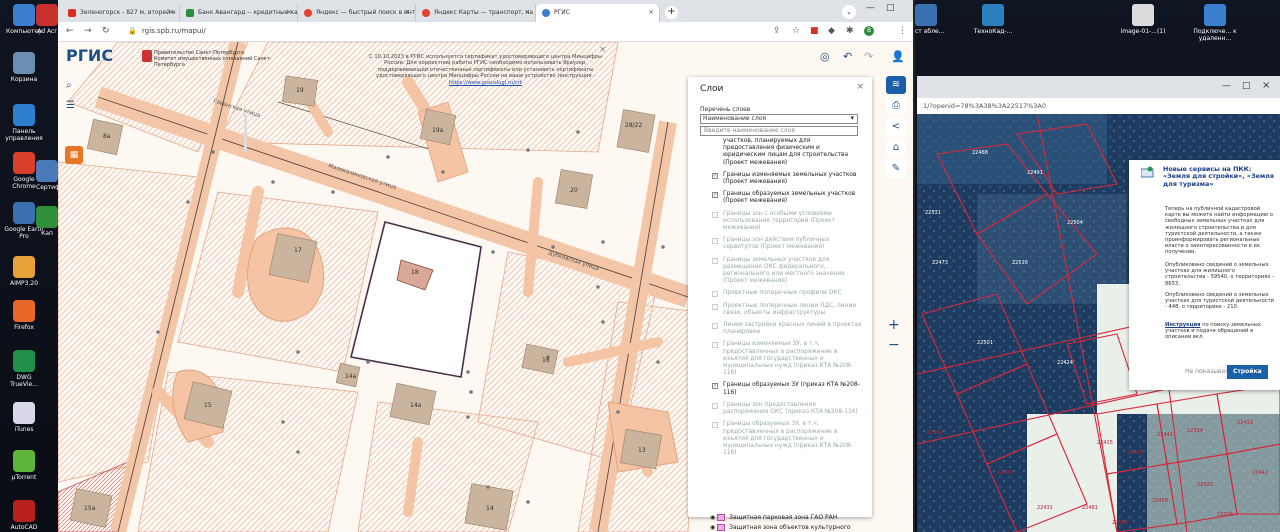  Describe the element at coordinates (671, 12) in the screenshot. I see `new-tab-button: +` at that location.